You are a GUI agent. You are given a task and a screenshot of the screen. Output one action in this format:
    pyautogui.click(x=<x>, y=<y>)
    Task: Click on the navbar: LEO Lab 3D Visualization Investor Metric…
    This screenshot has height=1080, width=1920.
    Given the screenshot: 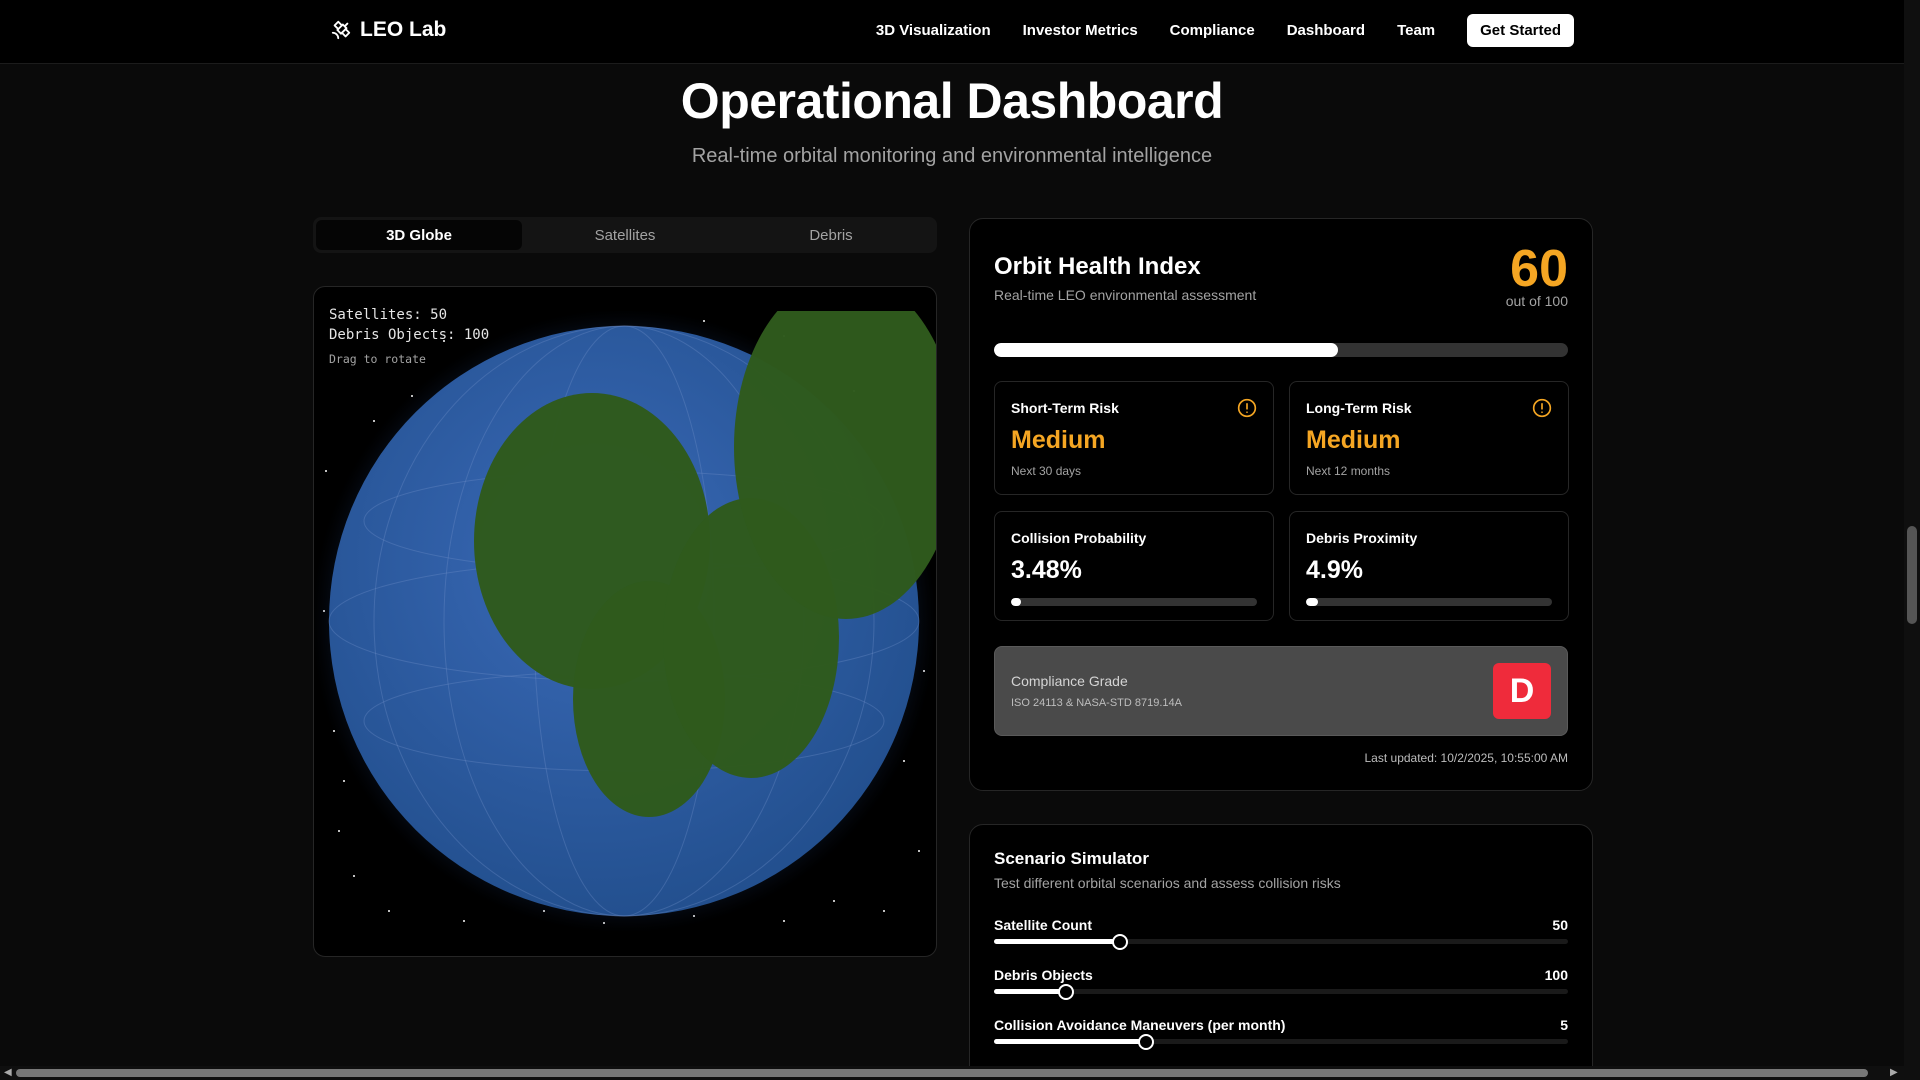 What is the action you would take?
    pyautogui.click(x=952, y=32)
    